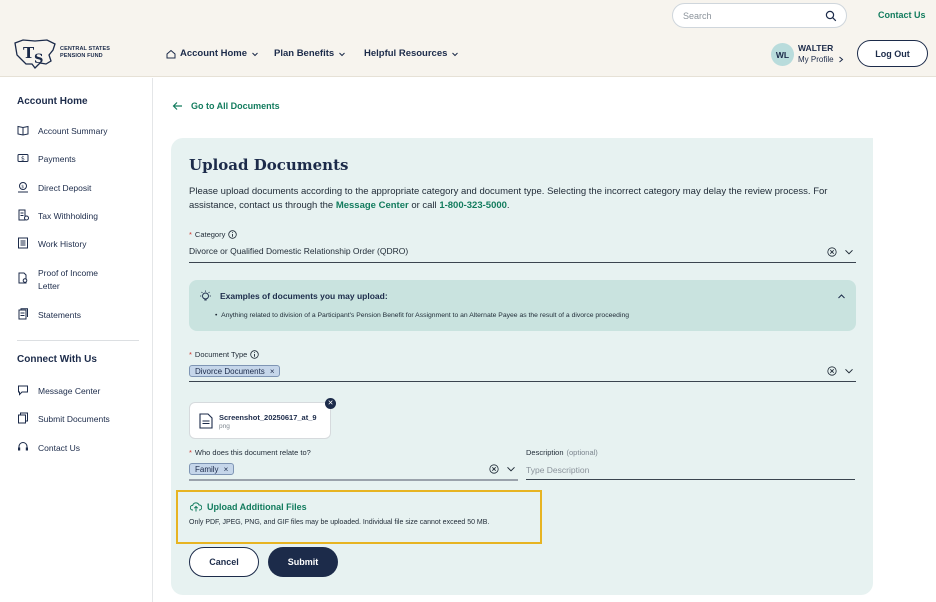 This screenshot has width=936, height=602. Describe the element at coordinates (207, 469) in the screenshot. I see `chip-label: Family` at that location.